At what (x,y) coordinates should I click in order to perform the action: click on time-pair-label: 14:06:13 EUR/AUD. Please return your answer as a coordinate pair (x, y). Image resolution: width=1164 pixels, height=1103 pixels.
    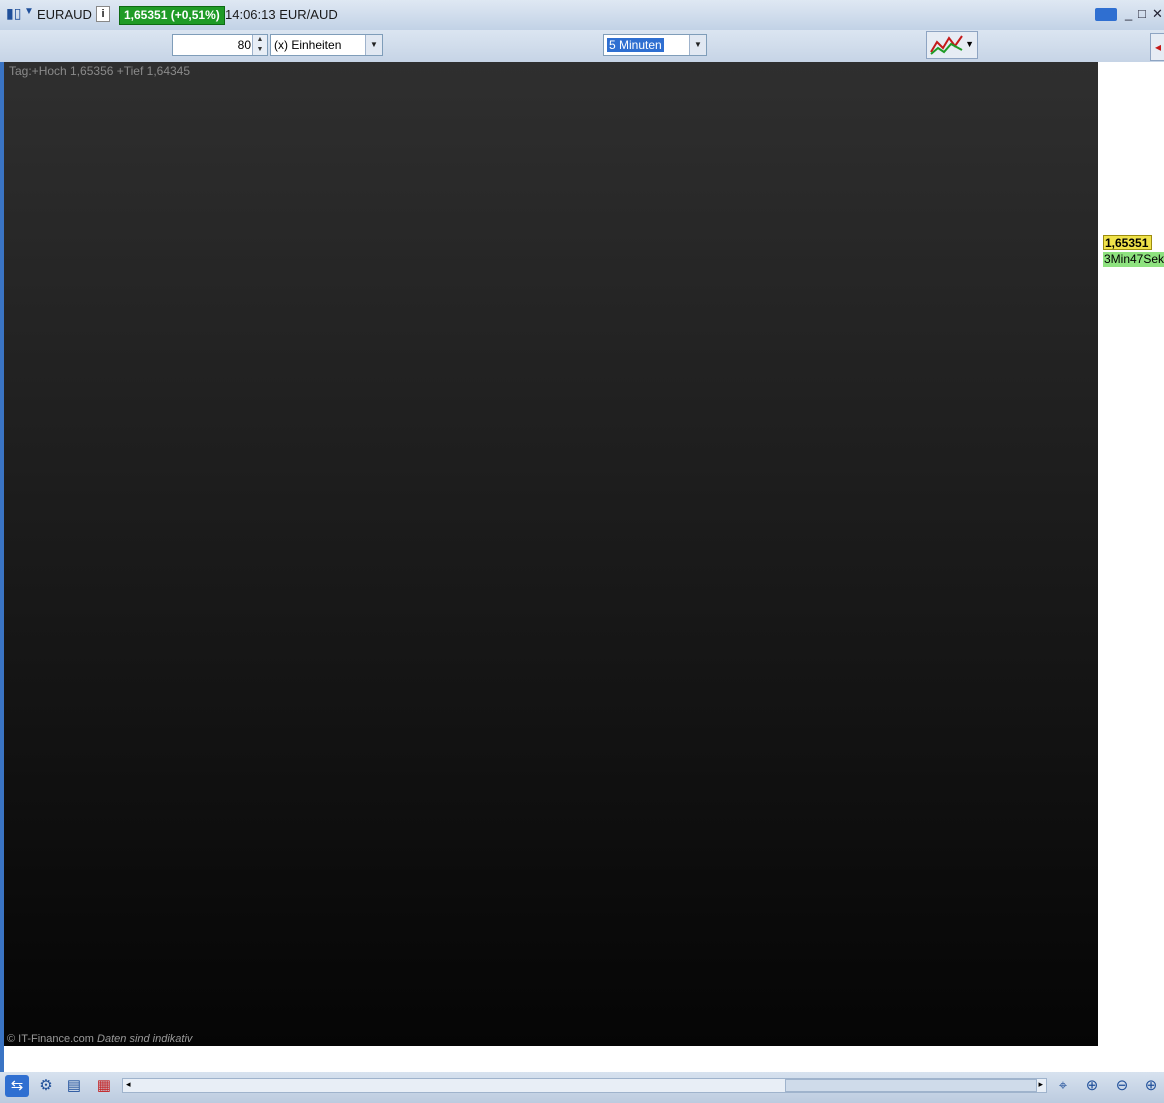
    Looking at the image, I should click on (281, 14).